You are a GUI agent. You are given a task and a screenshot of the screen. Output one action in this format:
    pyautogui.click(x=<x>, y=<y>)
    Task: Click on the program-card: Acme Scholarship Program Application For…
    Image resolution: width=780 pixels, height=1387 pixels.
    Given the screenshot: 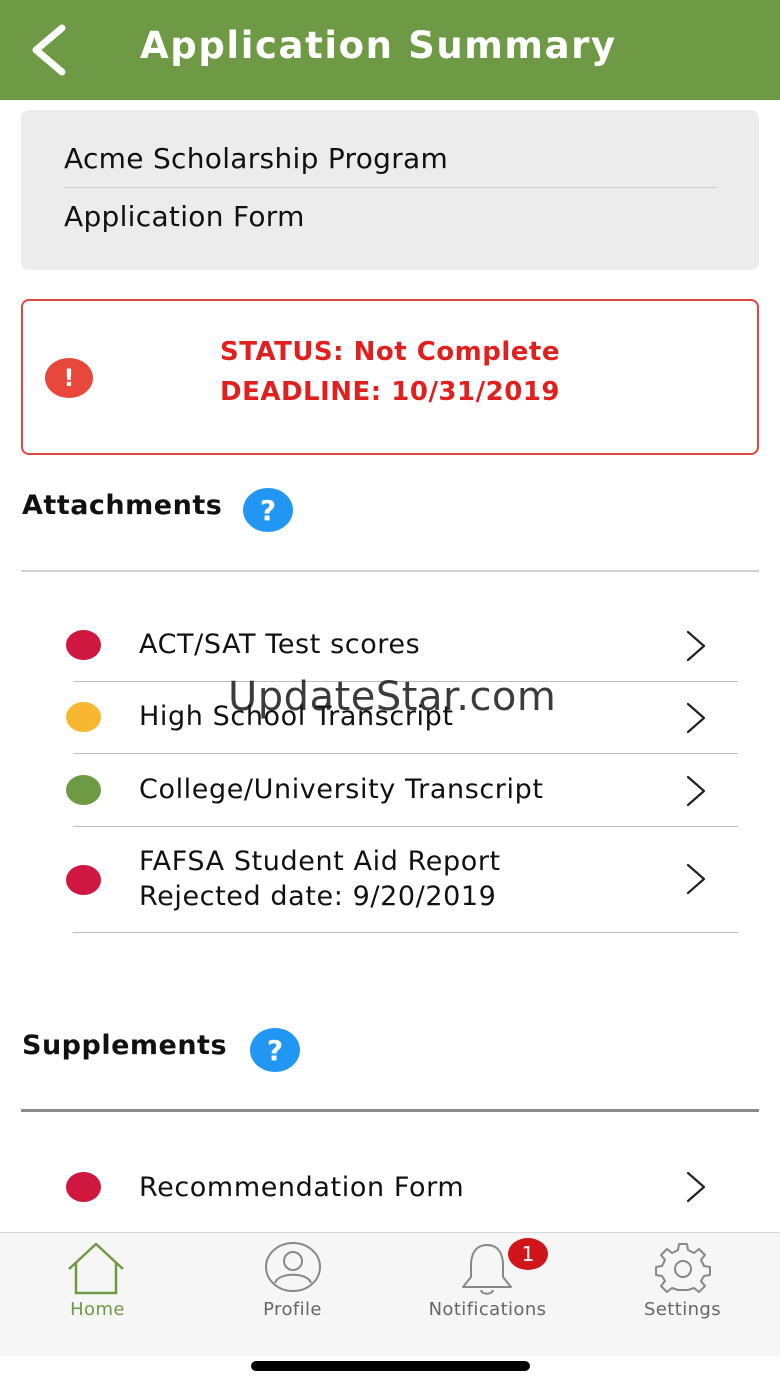 What is the action you would take?
    pyautogui.click(x=390, y=190)
    